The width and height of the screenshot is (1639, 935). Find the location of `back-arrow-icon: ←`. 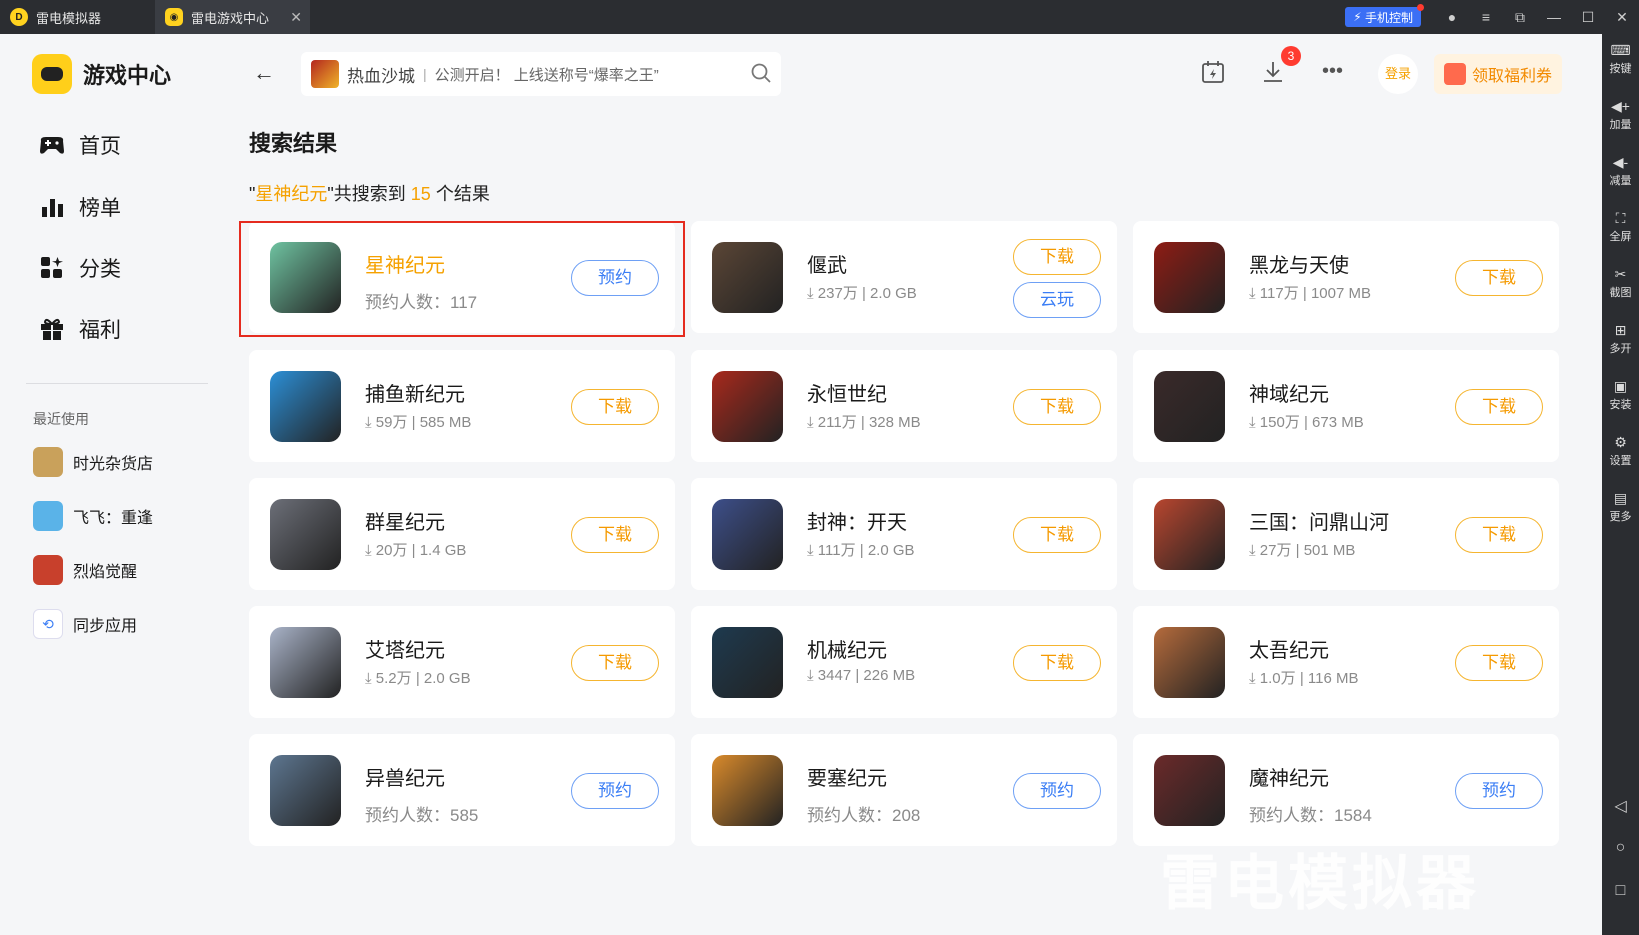

back-arrow-icon: ← is located at coordinates (264, 73).